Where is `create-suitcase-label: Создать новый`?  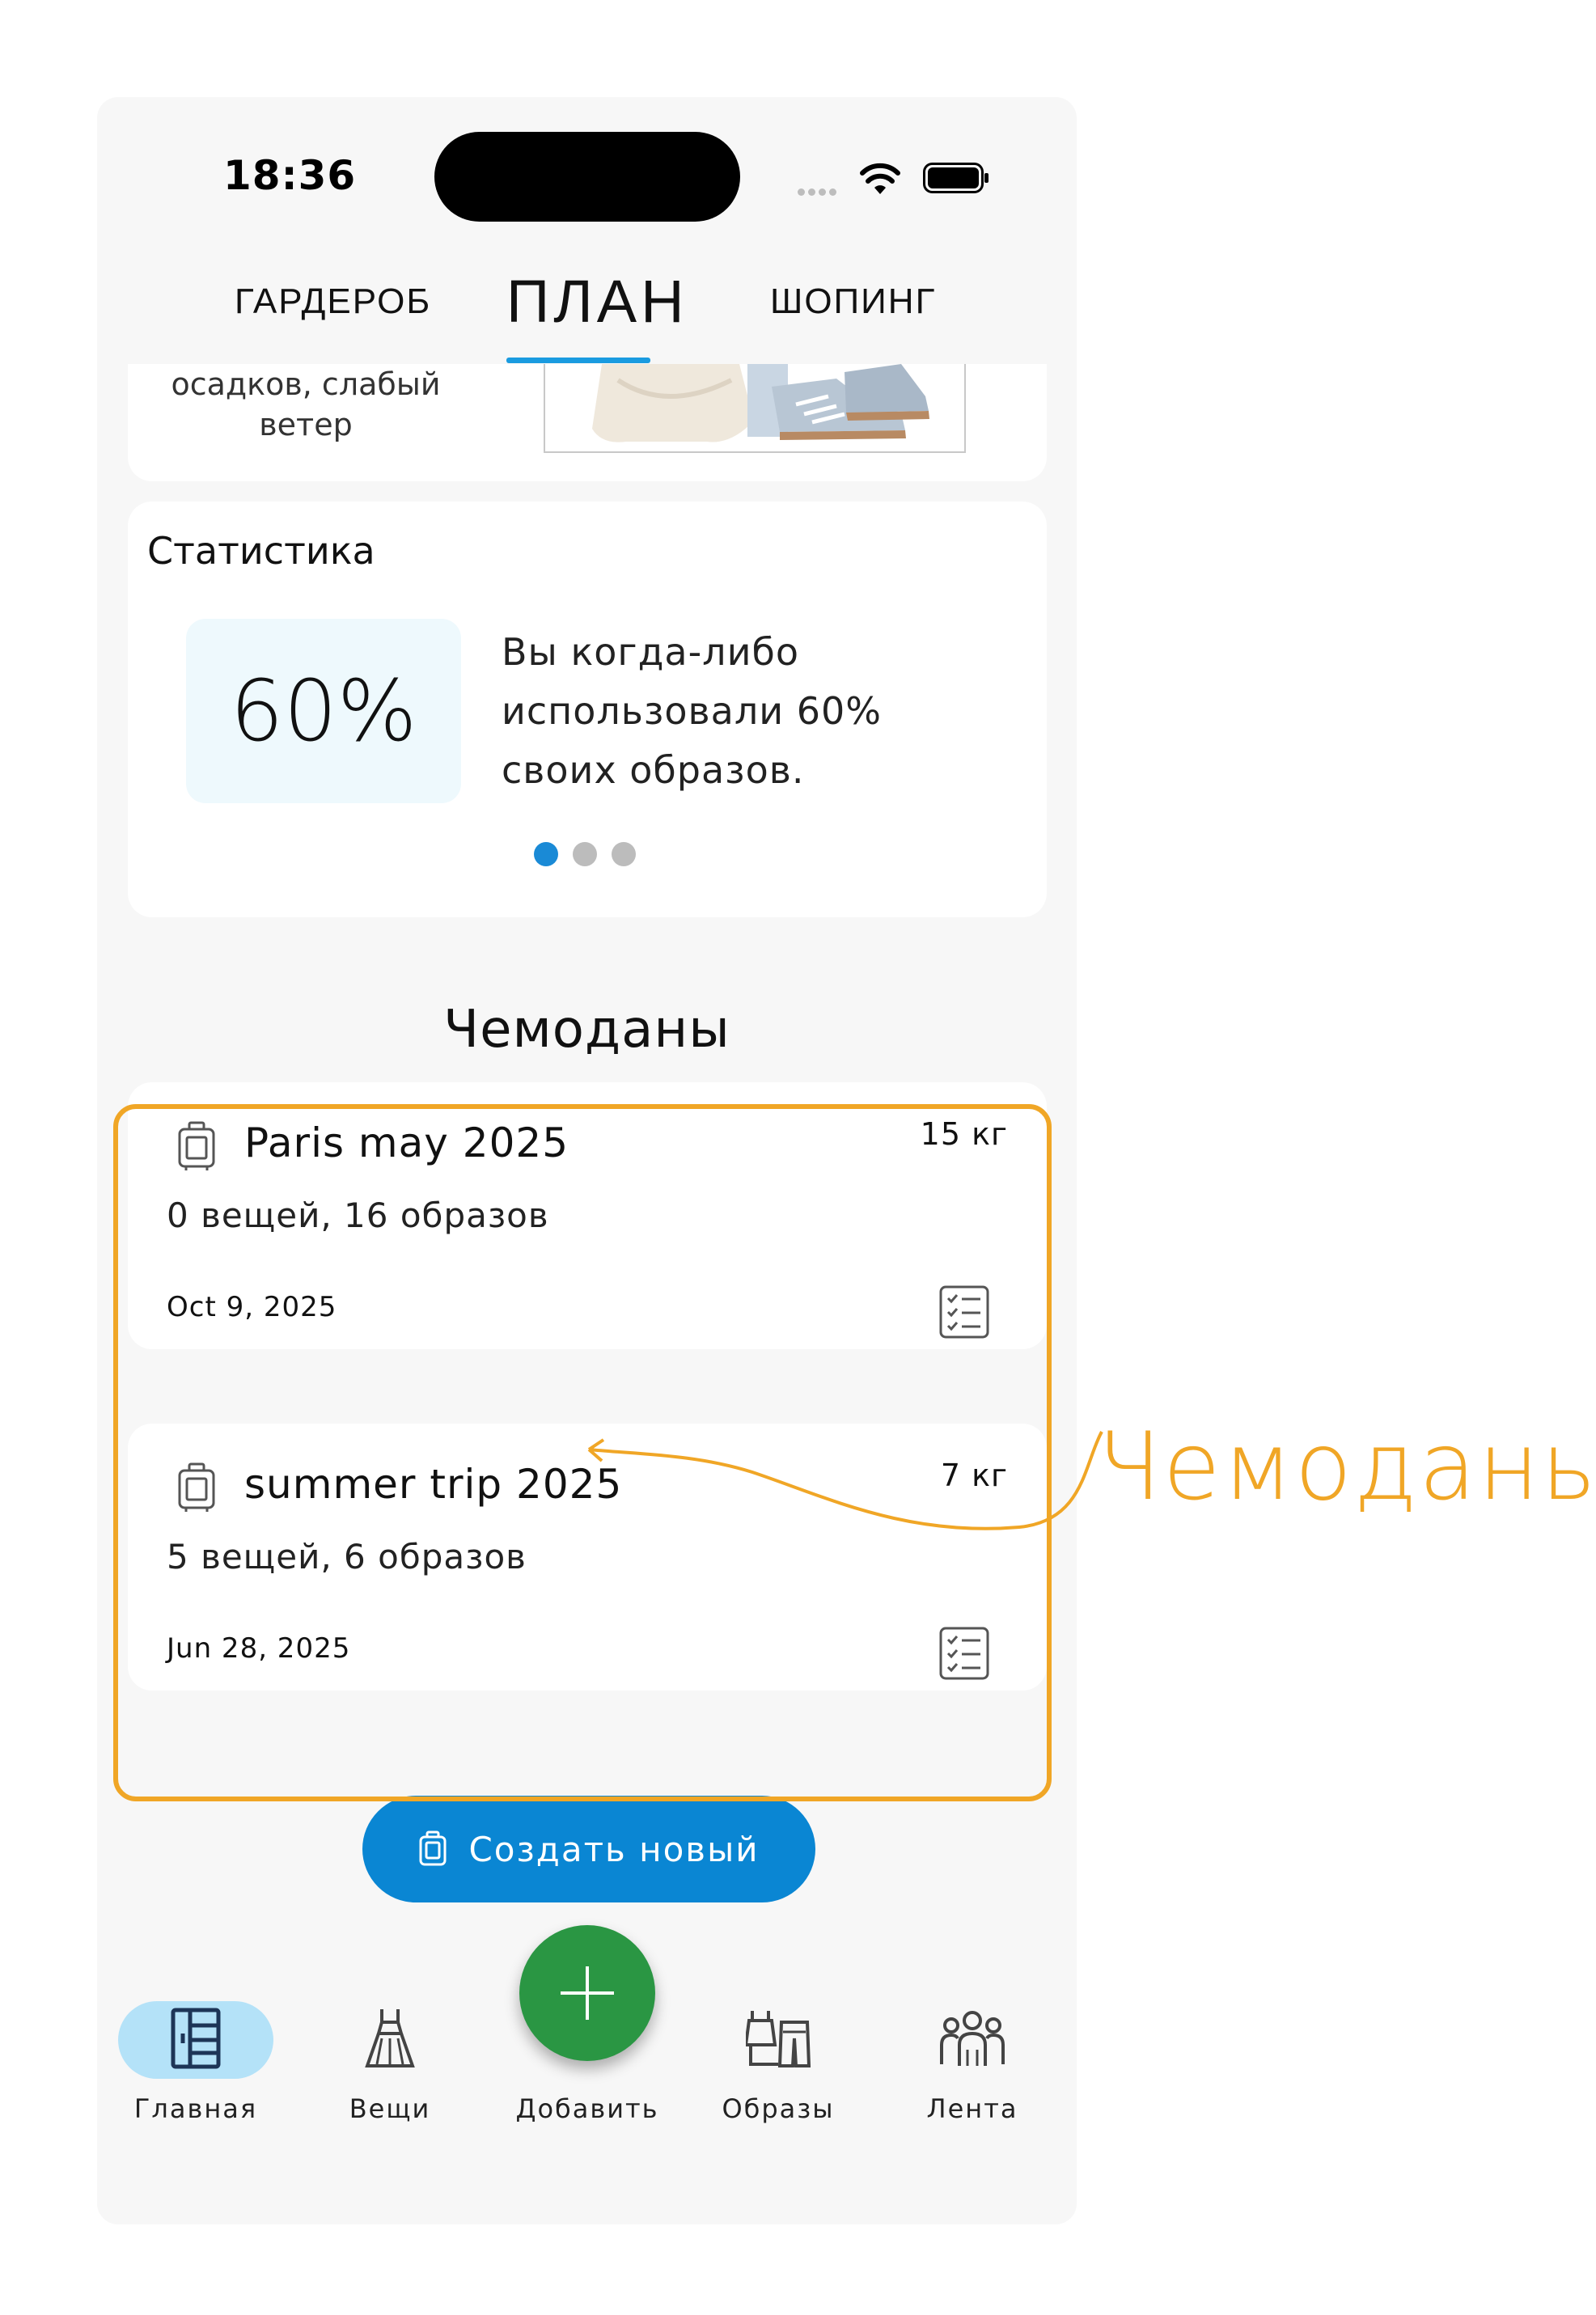 create-suitcase-label: Создать новый is located at coordinates (614, 1849).